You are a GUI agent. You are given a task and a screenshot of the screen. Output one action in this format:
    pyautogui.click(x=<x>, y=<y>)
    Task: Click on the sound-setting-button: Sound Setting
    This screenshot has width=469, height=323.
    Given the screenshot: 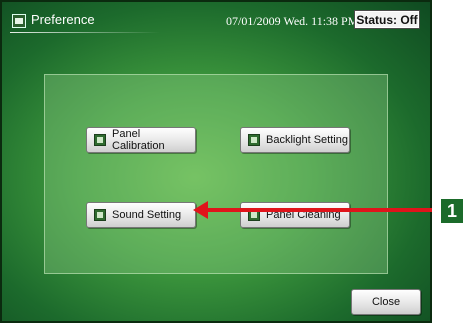 What is the action you would take?
    pyautogui.click(x=141, y=215)
    